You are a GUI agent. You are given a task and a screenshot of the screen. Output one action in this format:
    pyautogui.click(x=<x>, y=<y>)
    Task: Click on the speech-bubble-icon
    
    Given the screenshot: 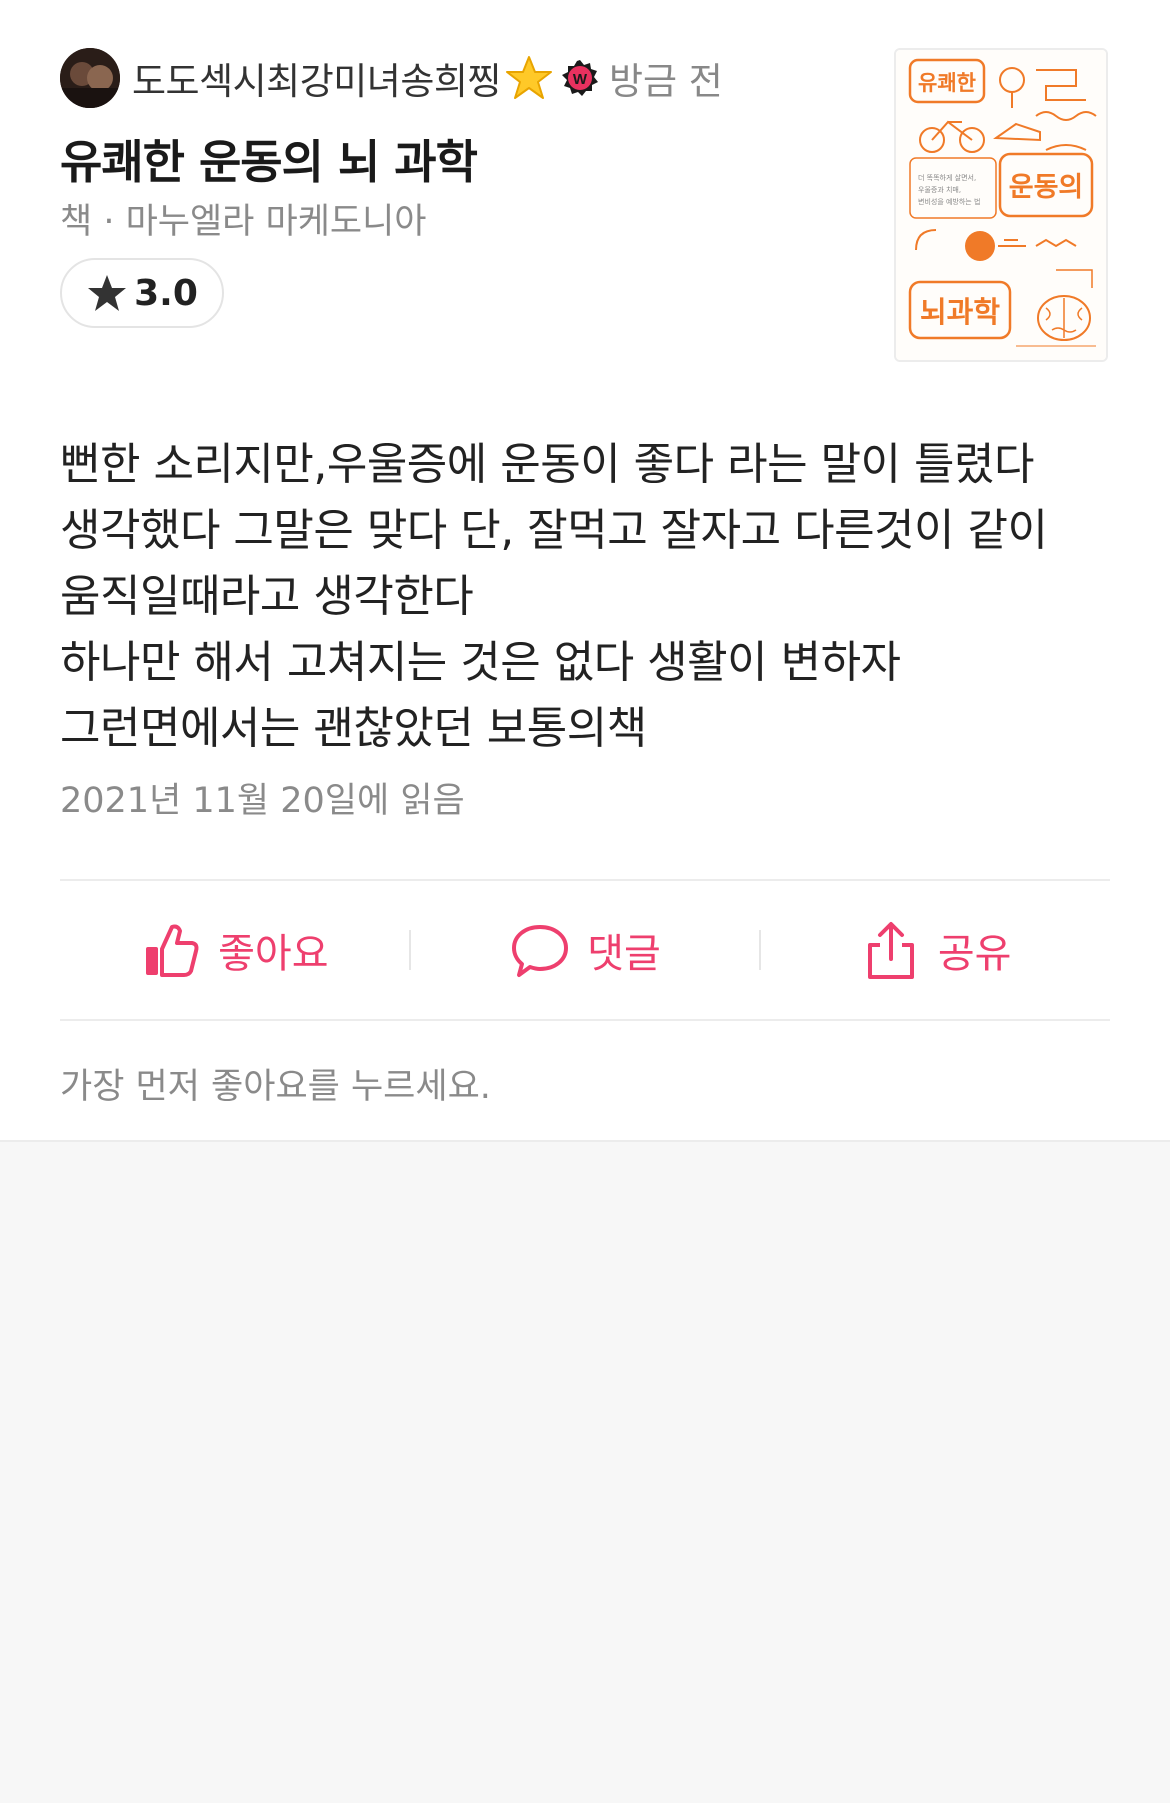 What is the action you would take?
    pyautogui.click(x=540, y=951)
    